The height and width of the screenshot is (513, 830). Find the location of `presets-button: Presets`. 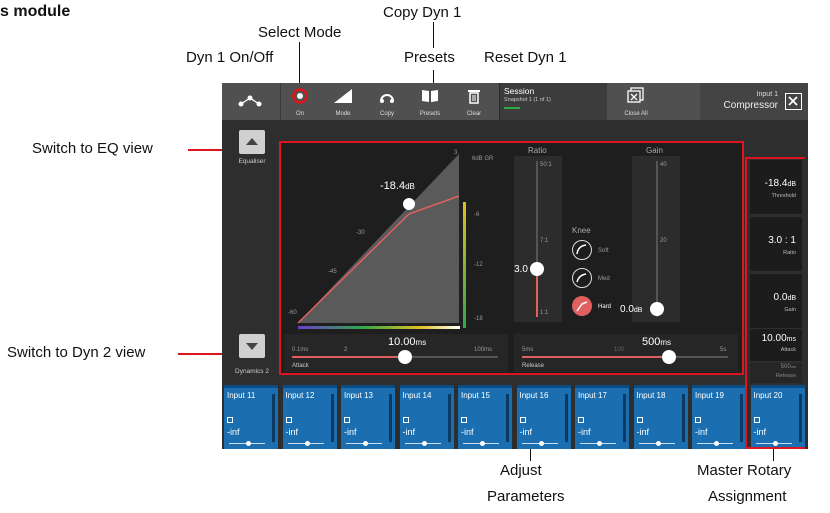

presets-button: Presets is located at coordinates (430, 101).